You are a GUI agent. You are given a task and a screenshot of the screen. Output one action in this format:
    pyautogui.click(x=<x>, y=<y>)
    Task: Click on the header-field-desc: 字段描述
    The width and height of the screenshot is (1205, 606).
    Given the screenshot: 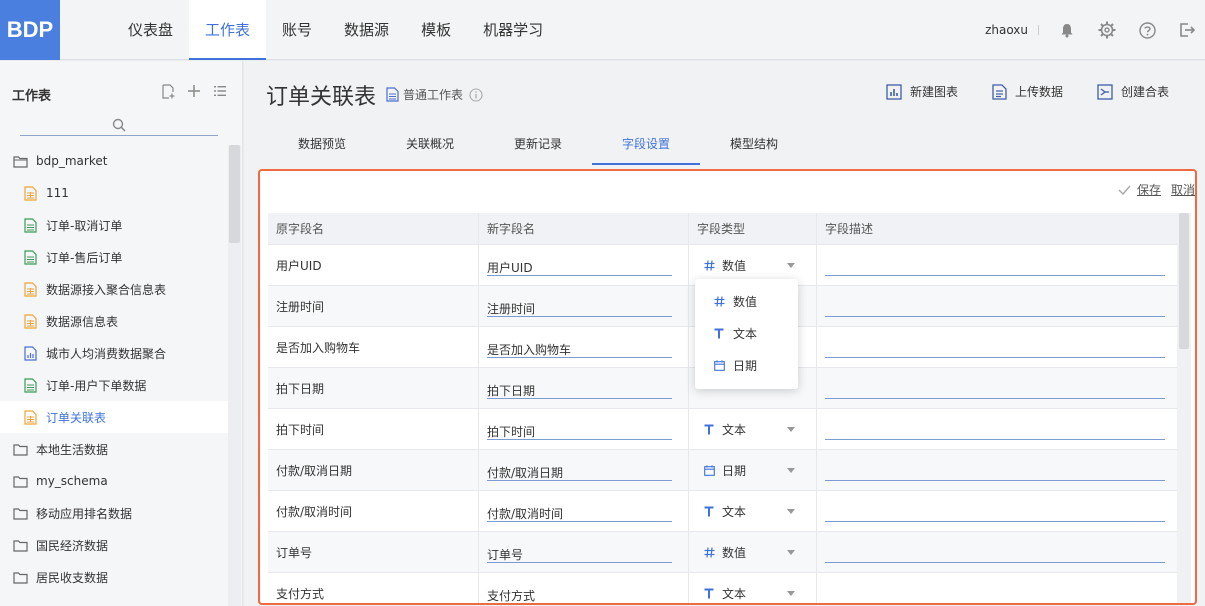 What is the action you would take?
    pyautogui.click(x=849, y=229)
    